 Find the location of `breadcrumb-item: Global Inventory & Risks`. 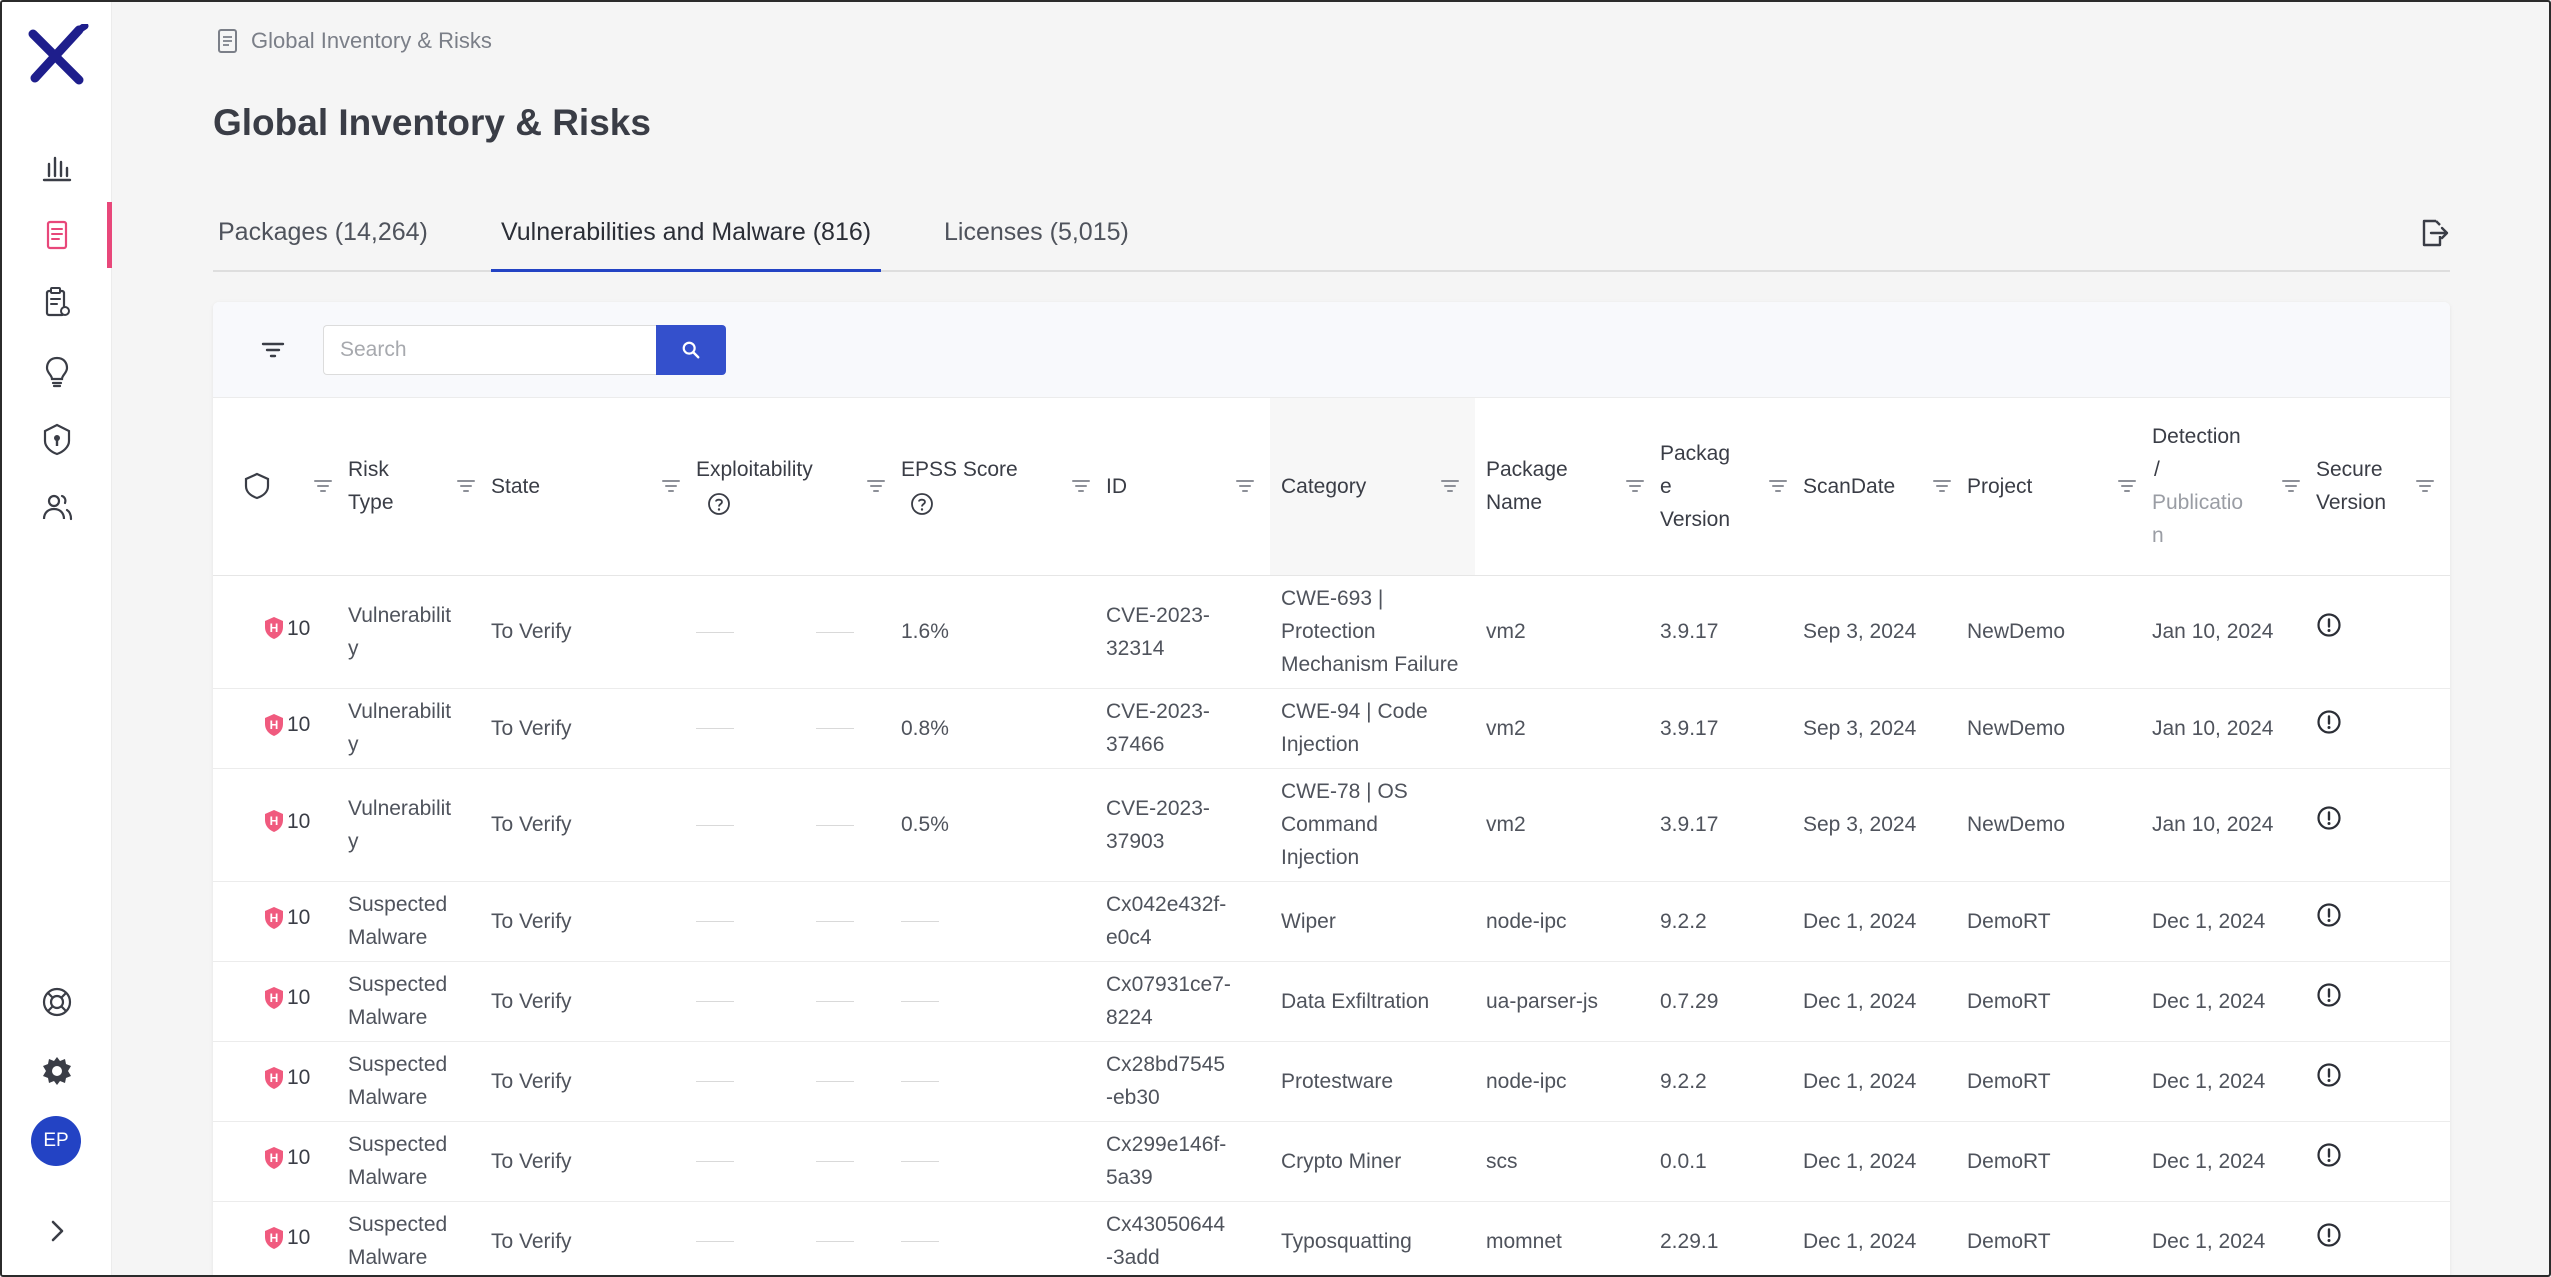

breadcrumb-item: Global Inventory & Risks is located at coordinates (371, 41).